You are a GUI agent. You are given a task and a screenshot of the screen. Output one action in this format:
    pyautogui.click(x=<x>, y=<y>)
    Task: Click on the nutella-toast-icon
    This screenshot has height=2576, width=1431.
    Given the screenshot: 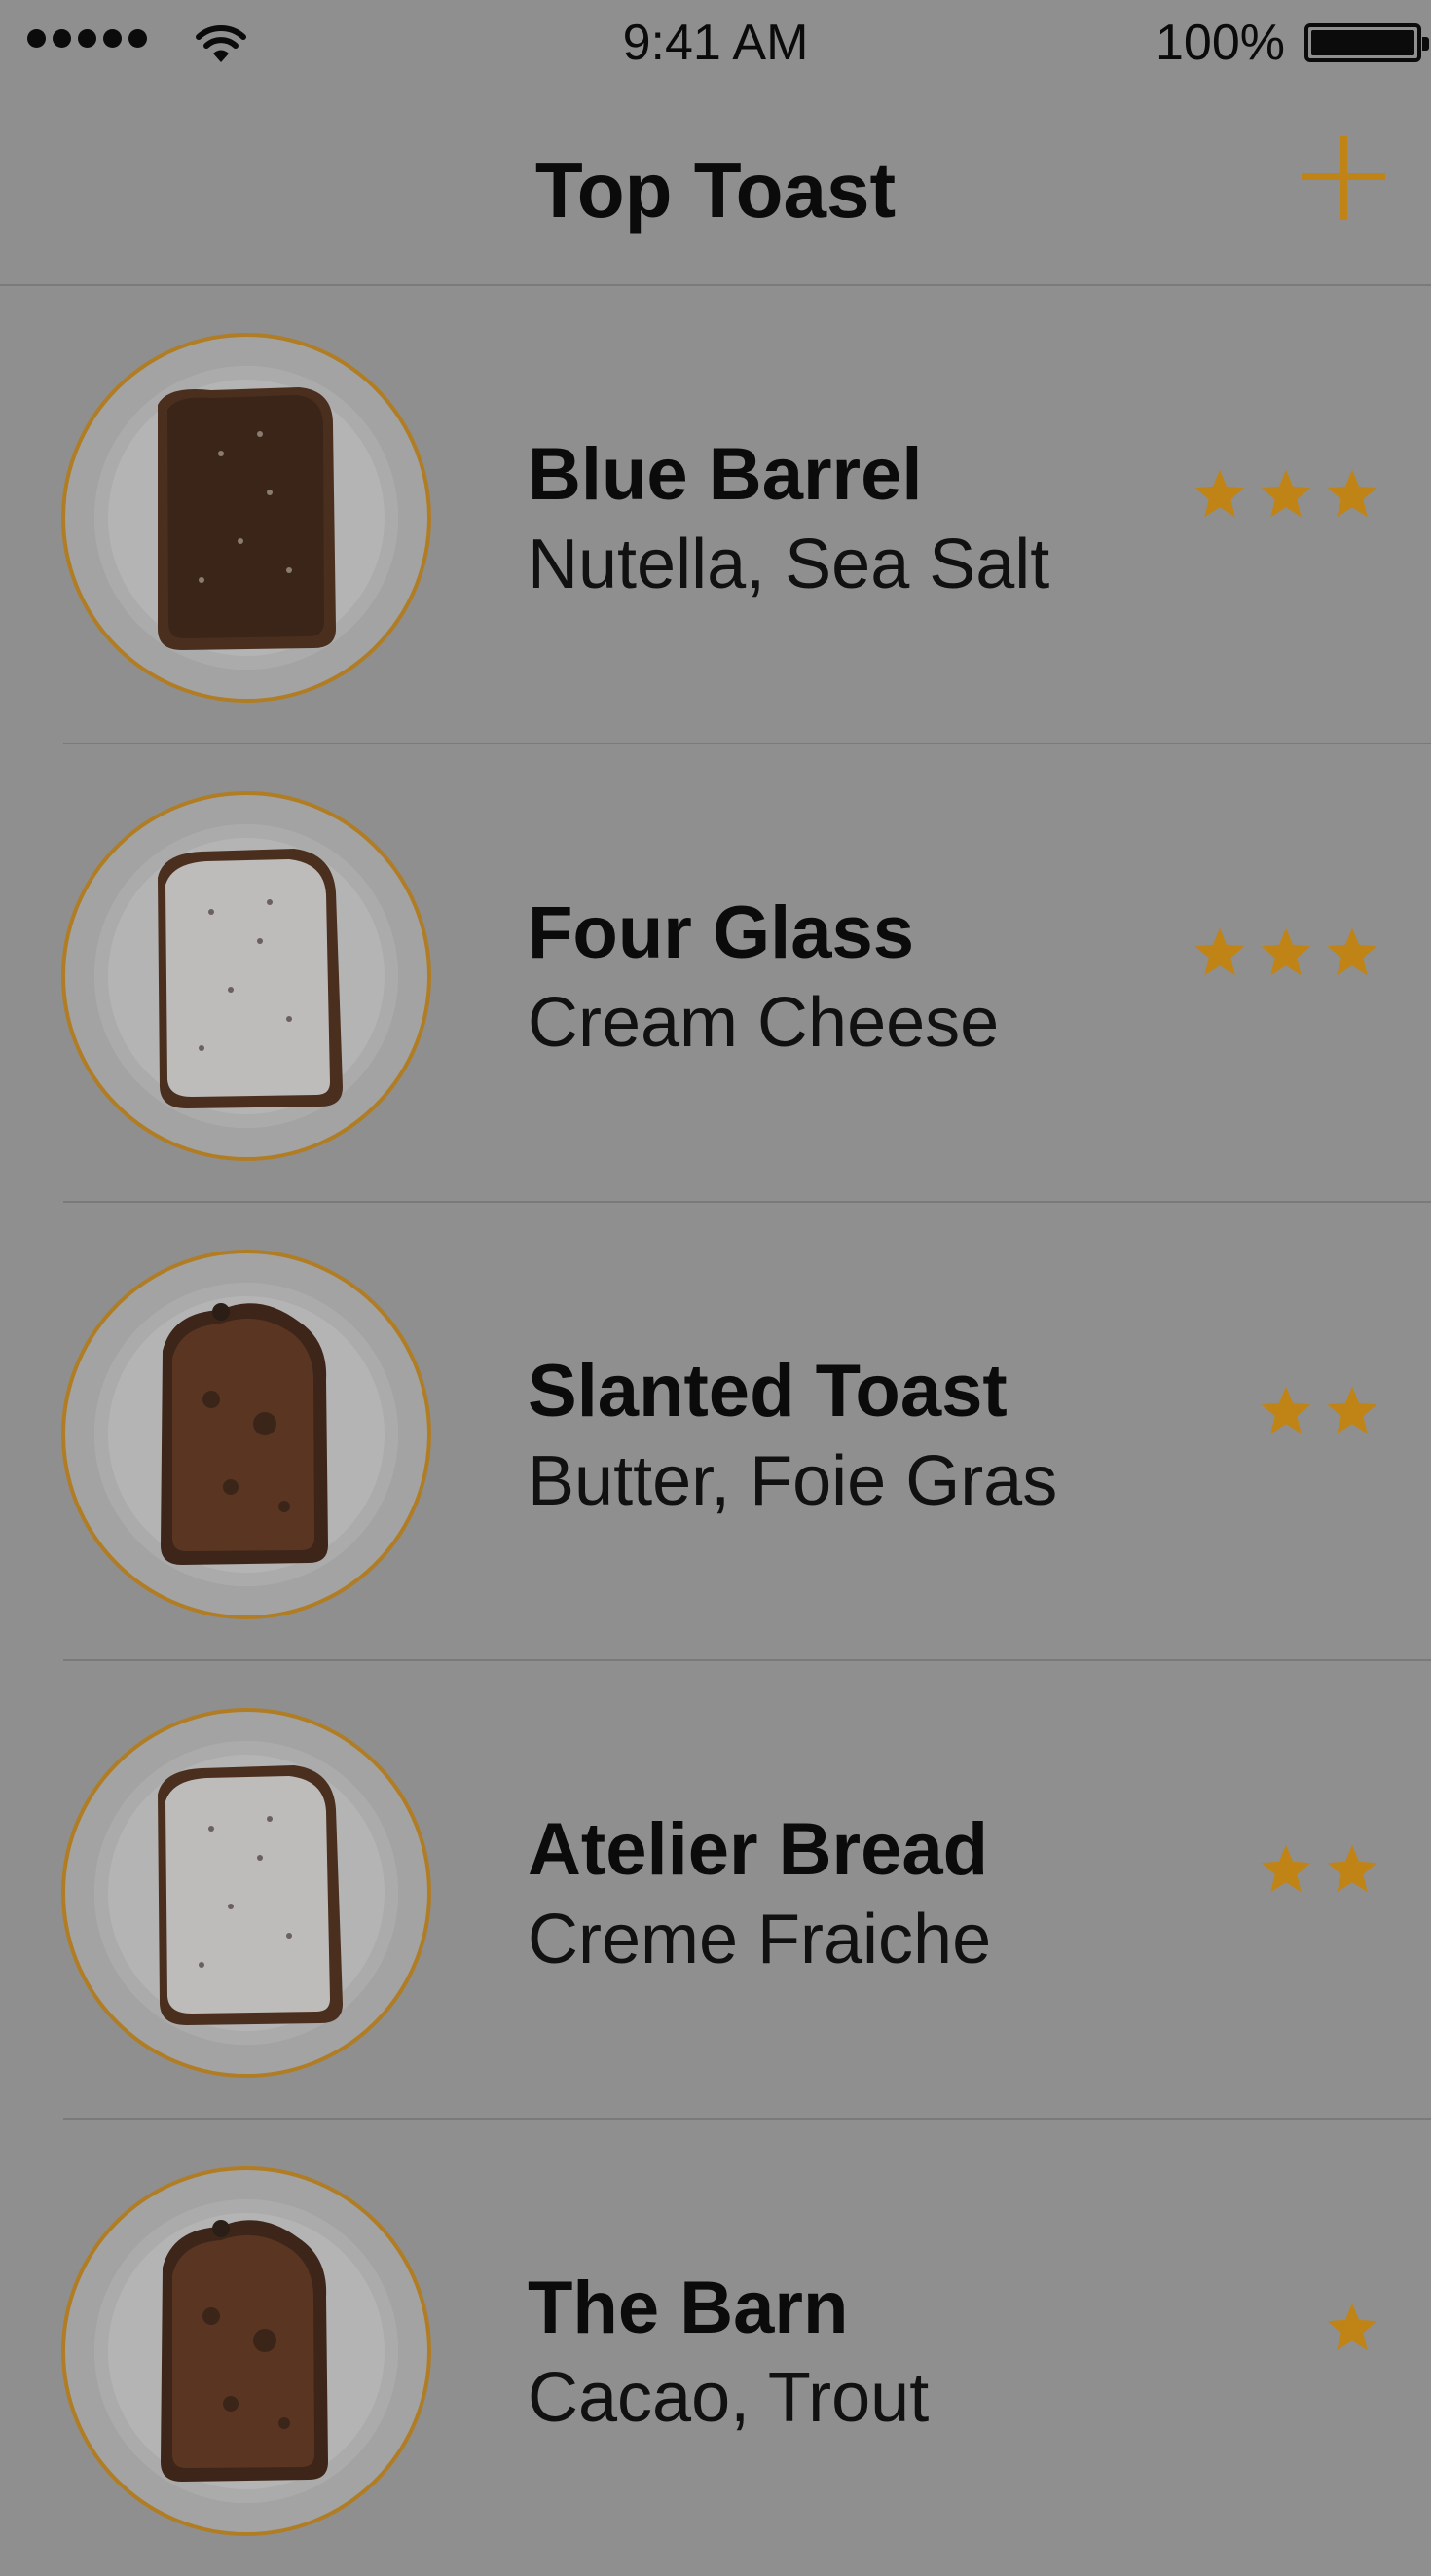 What is the action you would take?
    pyautogui.click(x=247, y=518)
    